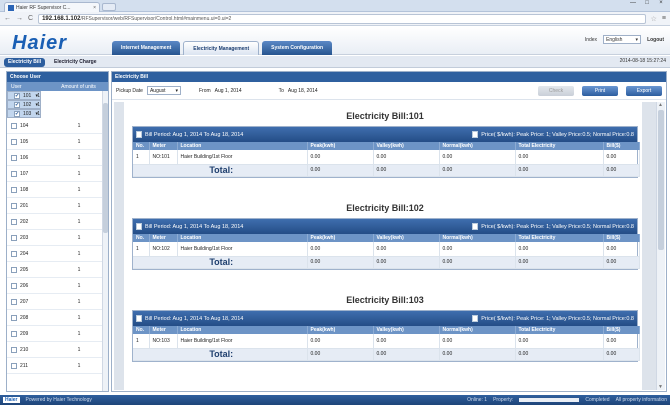  What do you see at coordinates (57, 270) in the screenshot?
I see `user-row: 205 1` at bounding box center [57, 270].